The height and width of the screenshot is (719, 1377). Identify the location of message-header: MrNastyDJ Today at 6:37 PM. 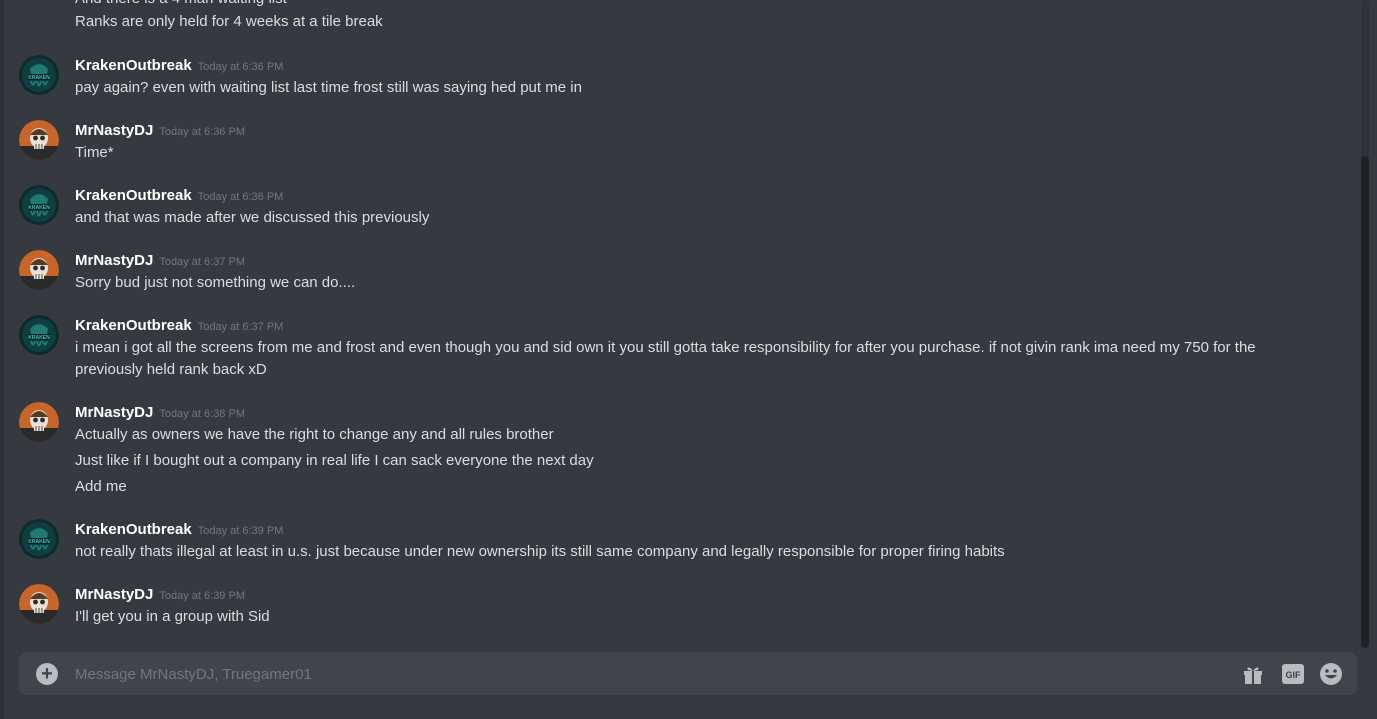
(160, 261).